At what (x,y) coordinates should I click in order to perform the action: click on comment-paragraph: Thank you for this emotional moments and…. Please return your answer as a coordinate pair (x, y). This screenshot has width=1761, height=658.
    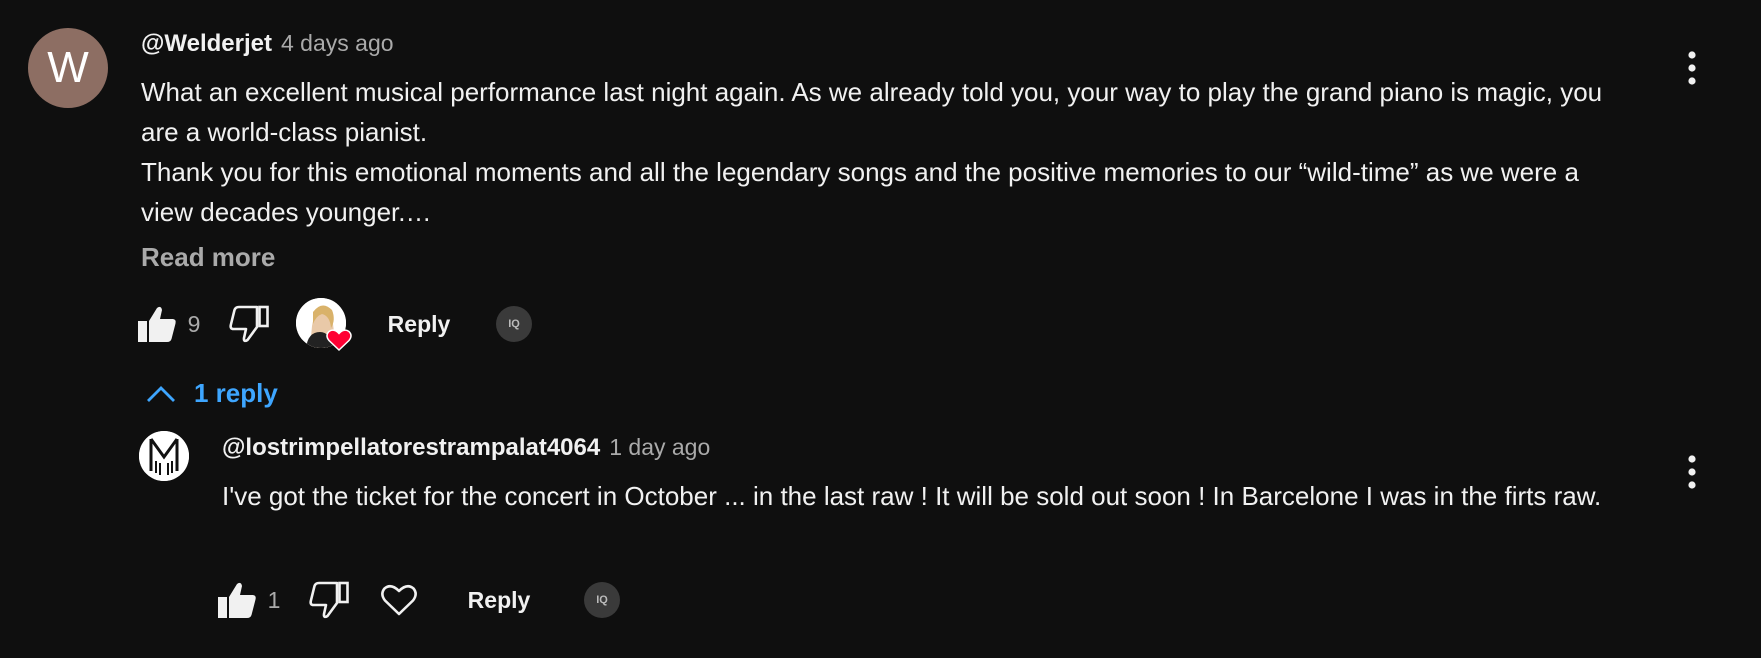
    Looking at the image, I should click on (860, 192).